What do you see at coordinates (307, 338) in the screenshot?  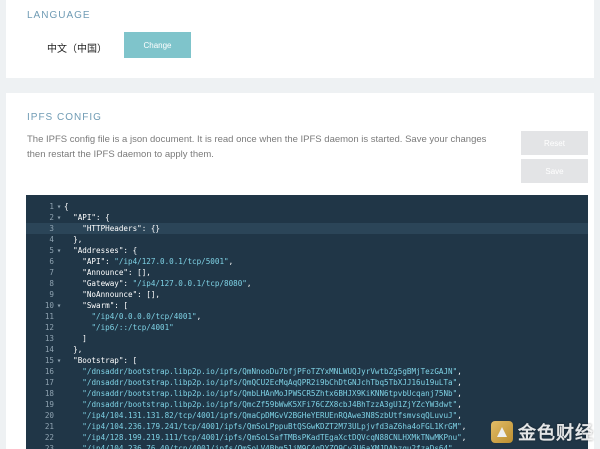 I see `code-line: 13 ]` at bounding box center [307, 338].